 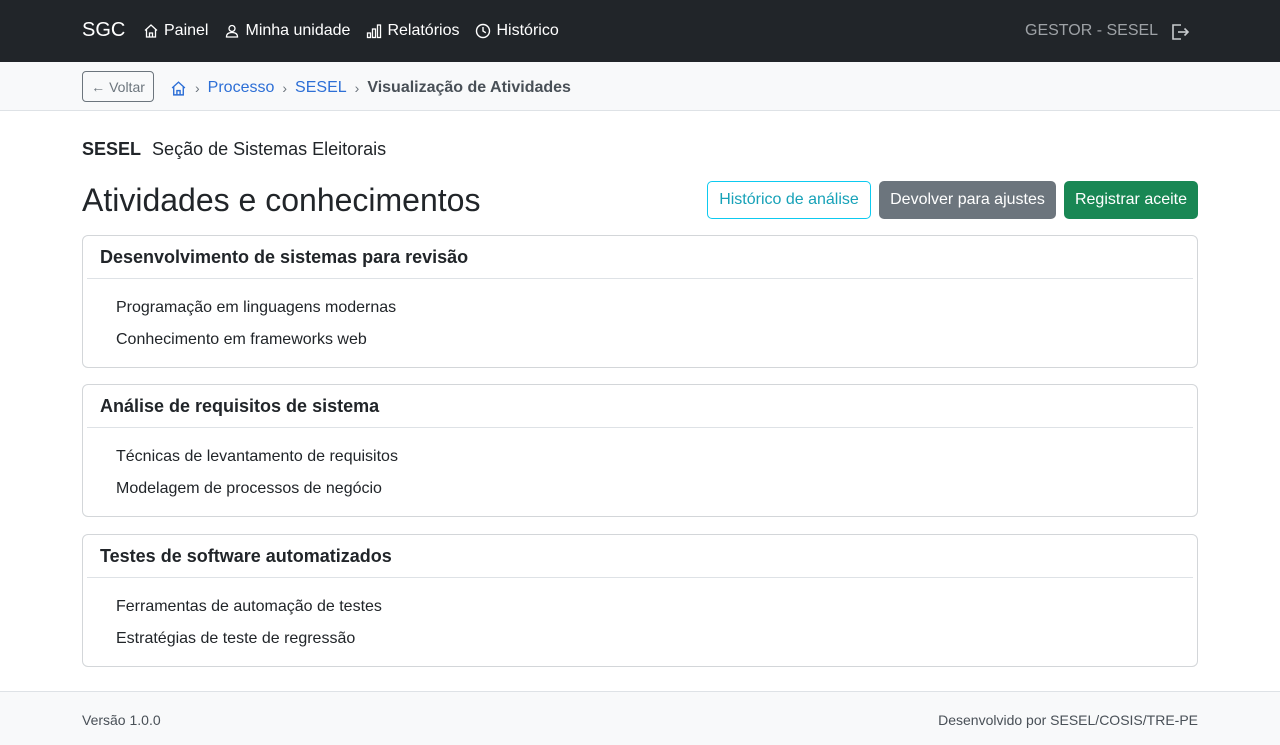 What do you see at coordinates (269, 149) in the screenshot?
I see `unit-name: Seção de Sistemas Eleitorais` at bounding box center [269, 149].